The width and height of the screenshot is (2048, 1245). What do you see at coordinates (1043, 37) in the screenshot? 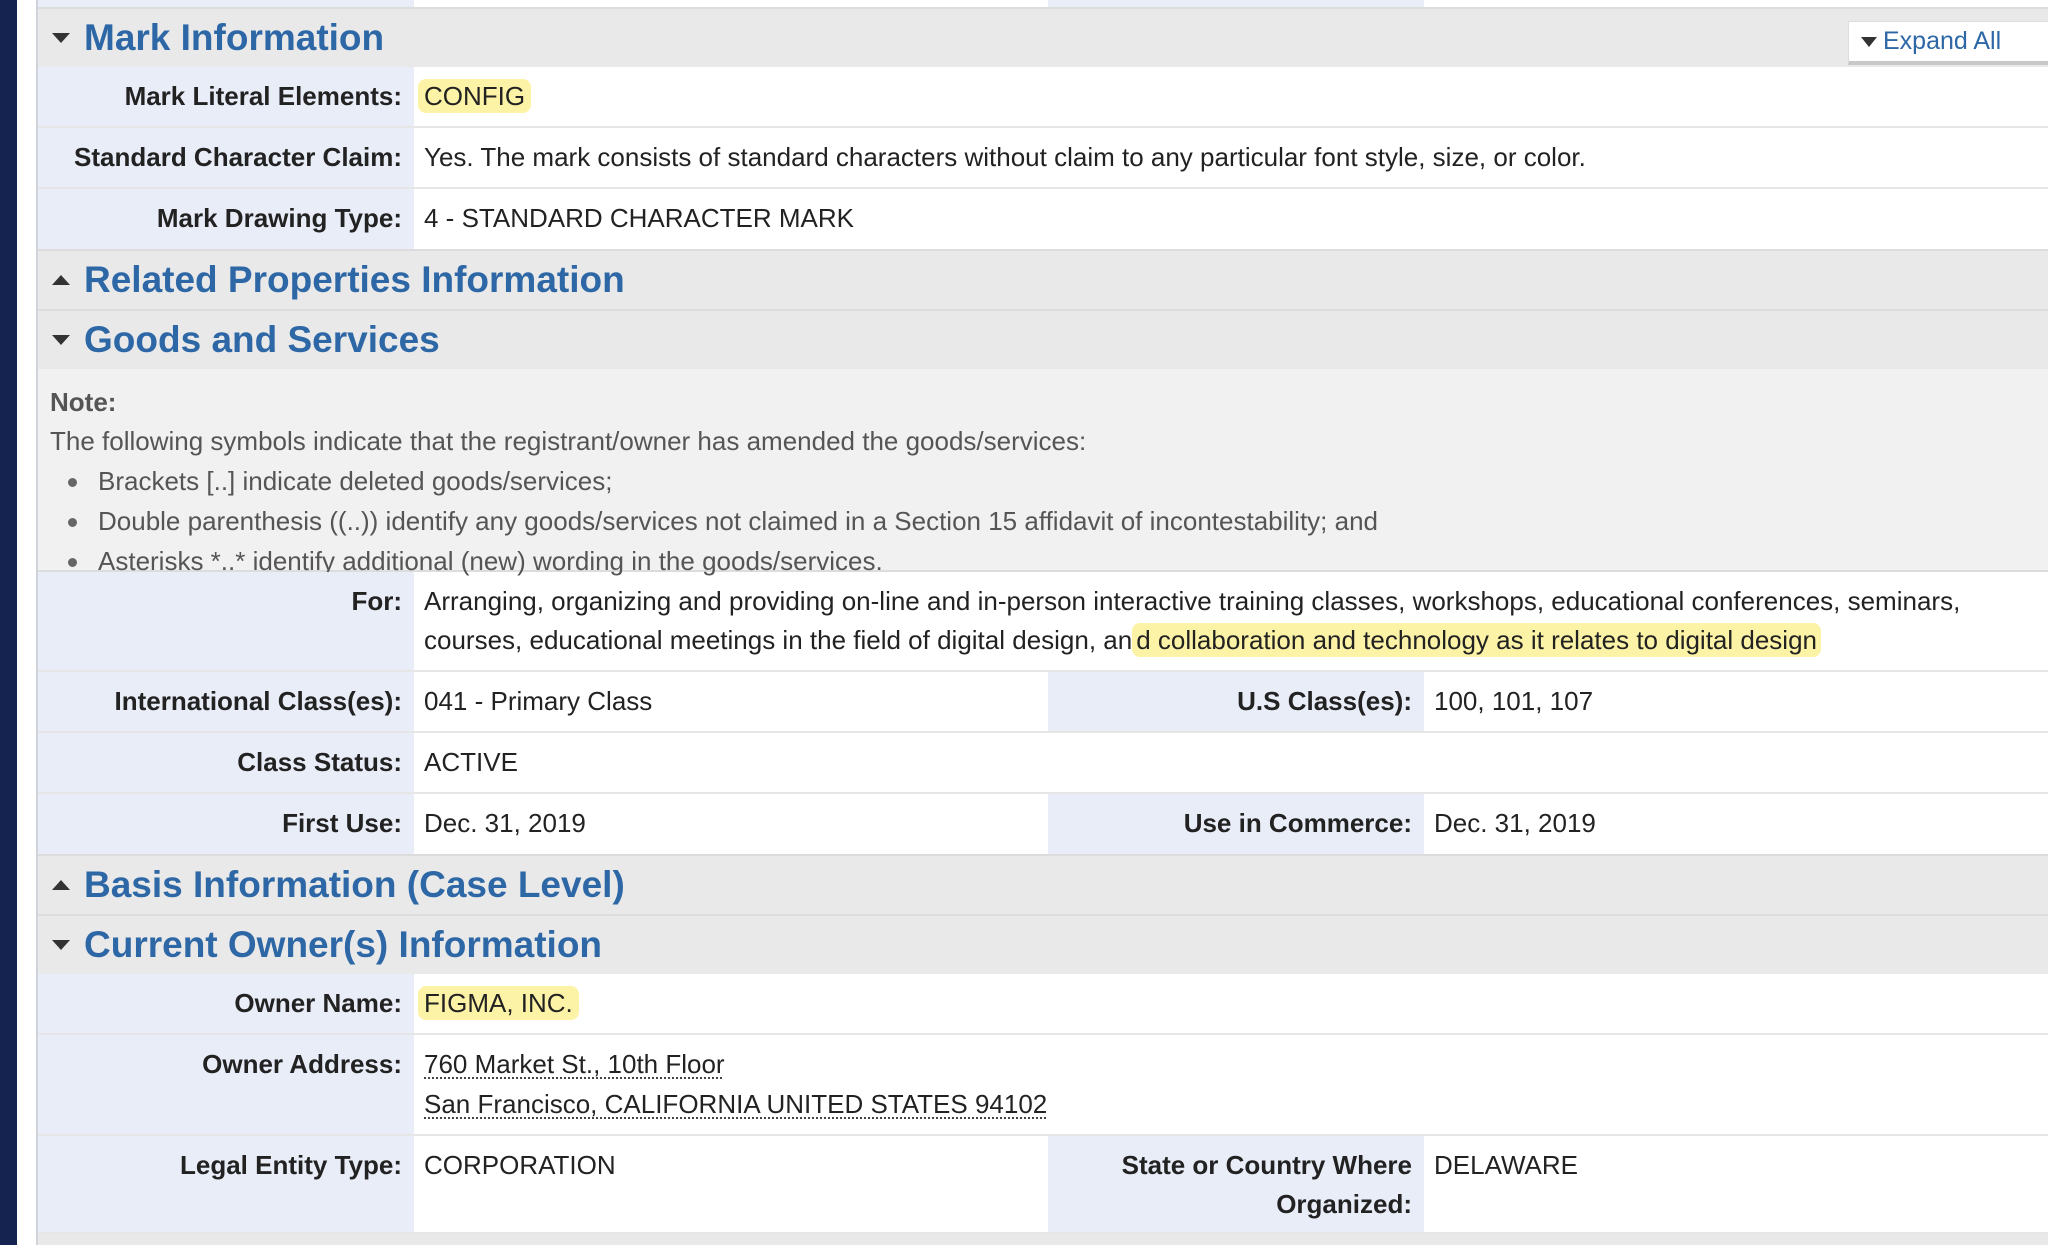
I see `section-header-mark-information: Mark Information Expand All` at bounding box center [1043, 37].